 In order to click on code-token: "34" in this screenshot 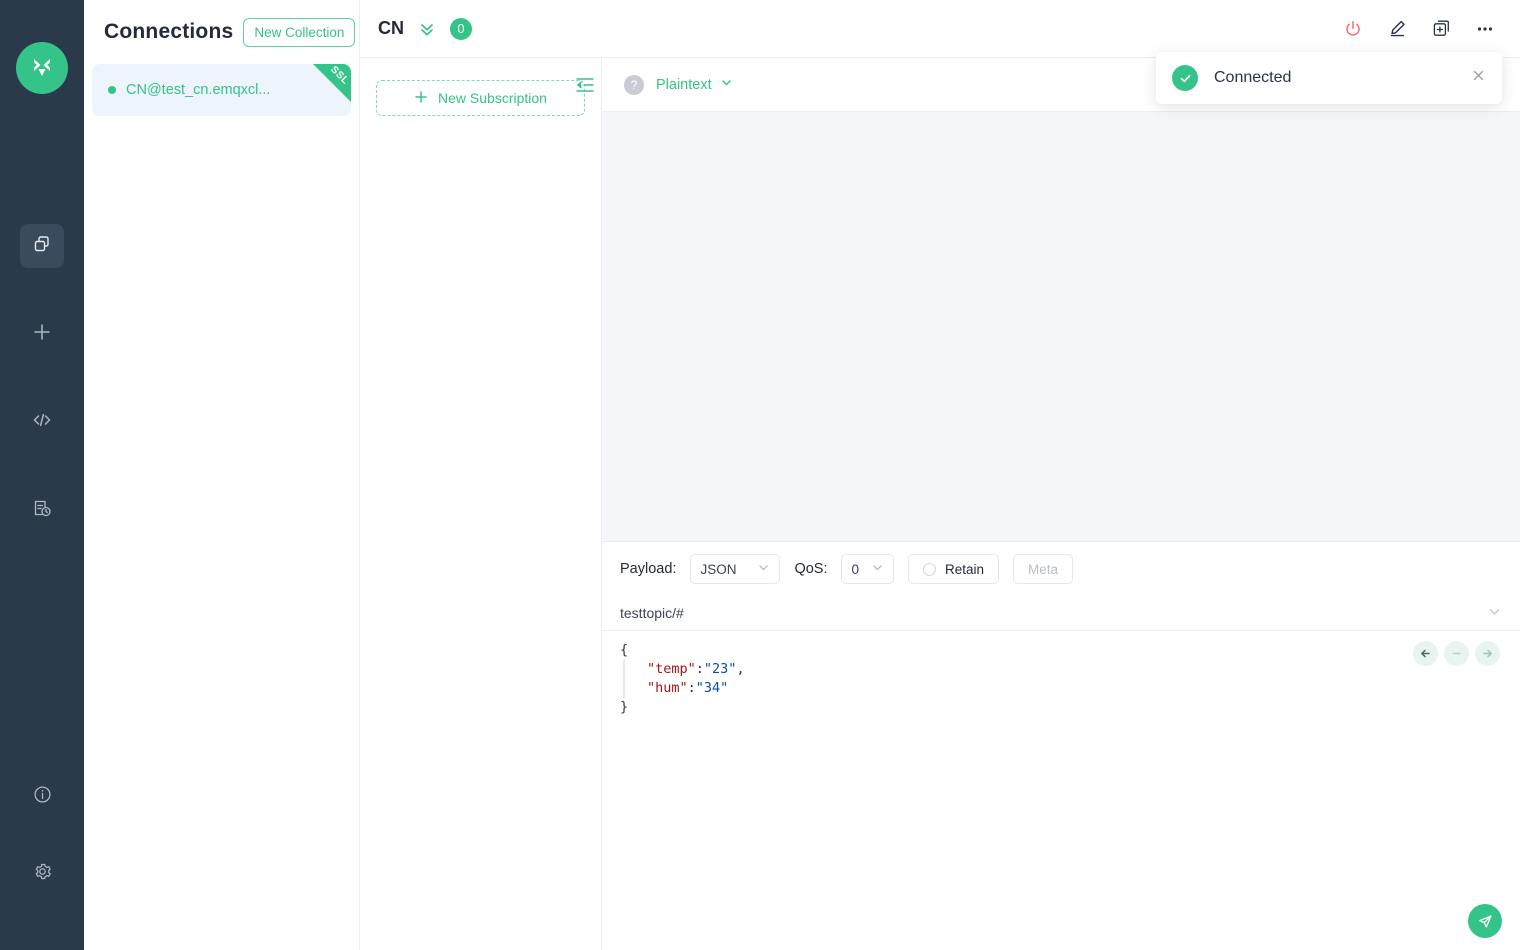, I will do `click(712, 688)`.